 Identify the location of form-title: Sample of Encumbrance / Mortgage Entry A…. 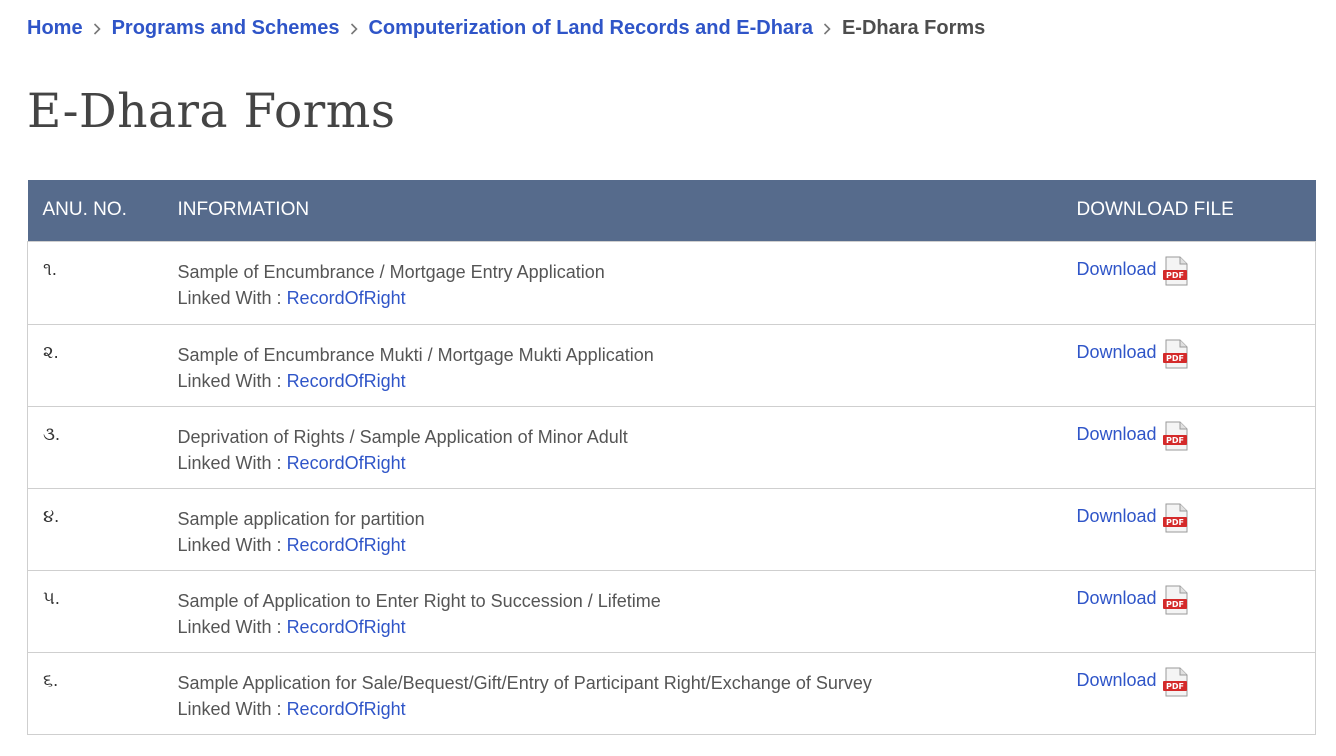
(391, 271).